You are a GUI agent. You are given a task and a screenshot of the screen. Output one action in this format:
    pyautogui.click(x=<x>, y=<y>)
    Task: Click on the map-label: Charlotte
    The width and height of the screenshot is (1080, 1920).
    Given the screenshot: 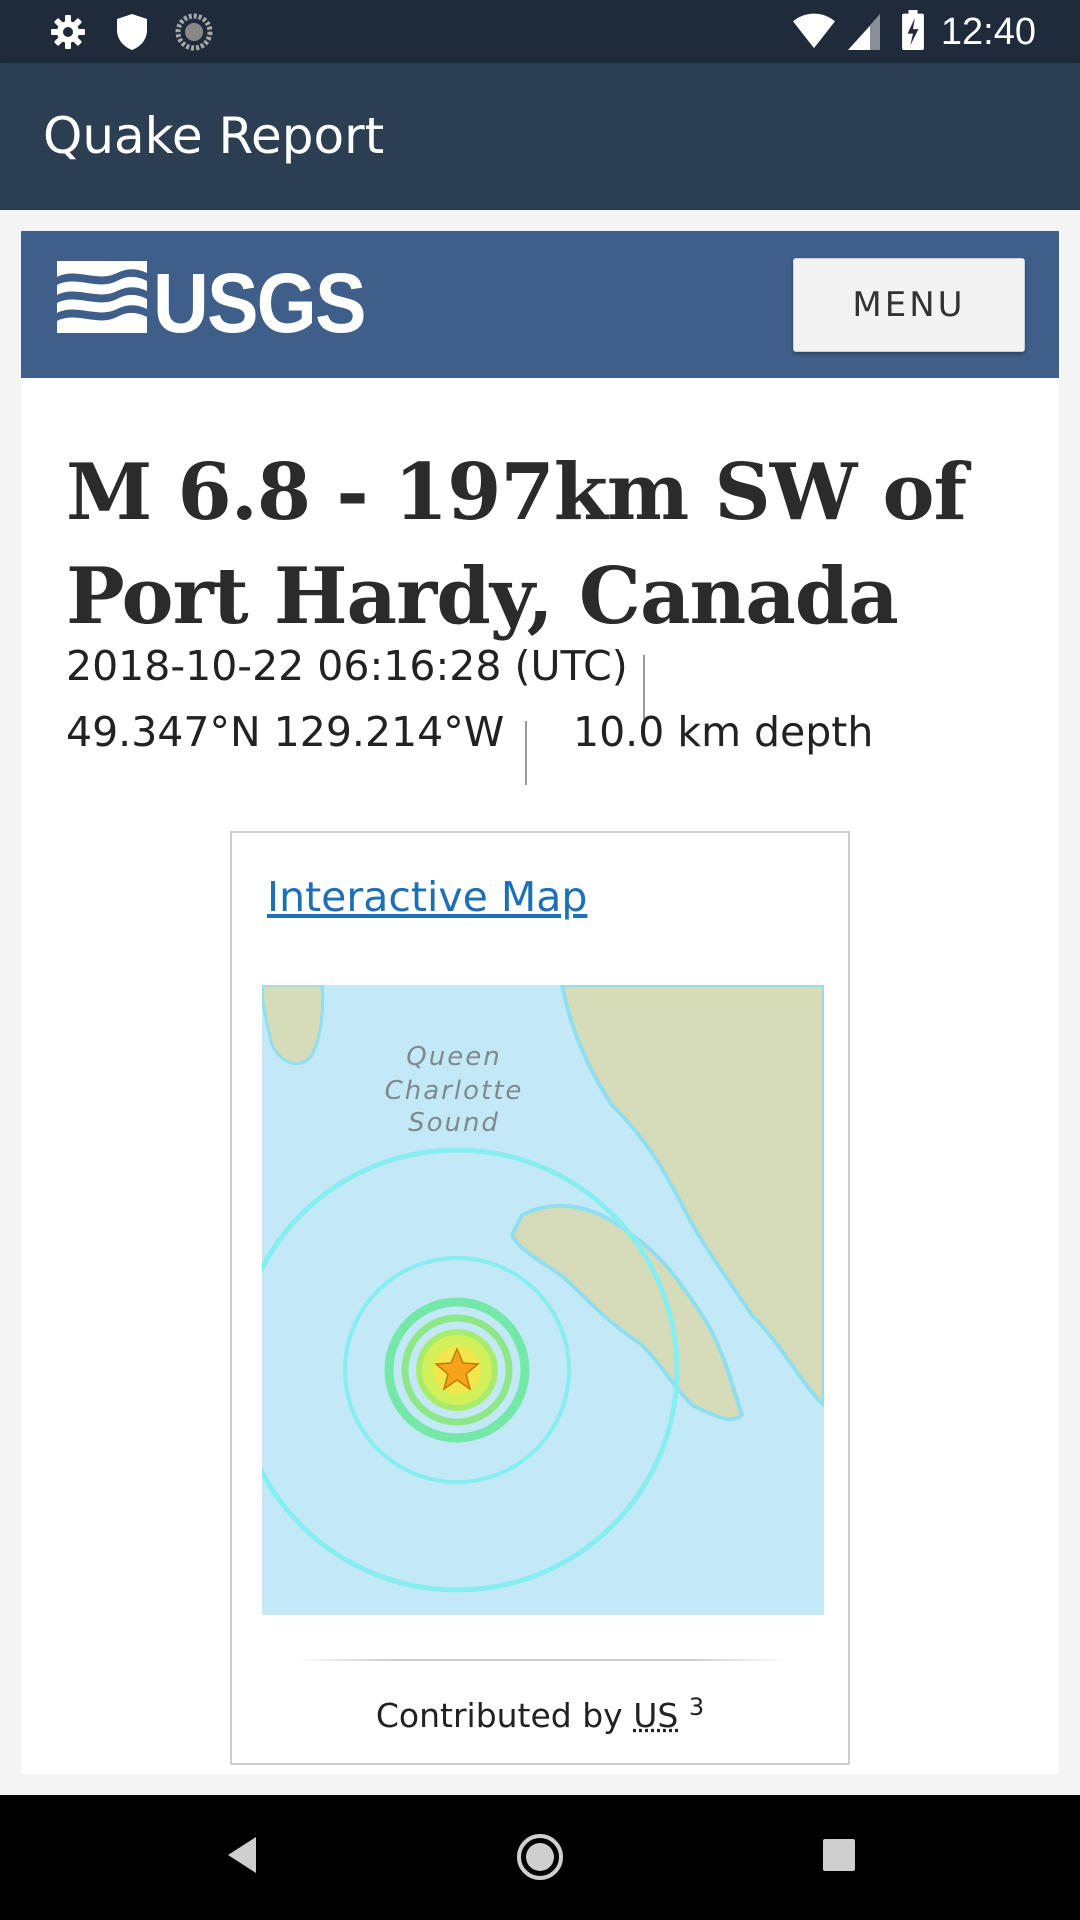 What is the action you would take?
    pyautogui.click(x=454, y=1091)
    